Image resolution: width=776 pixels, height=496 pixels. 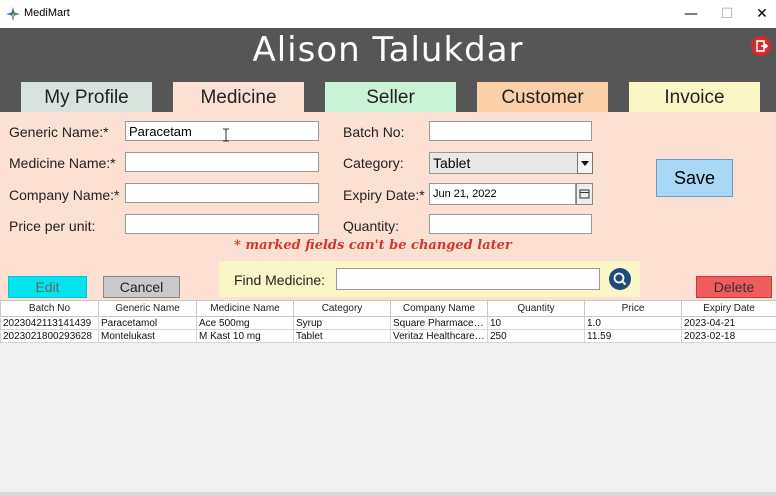 I want to click on table-cell: 2023-04-21, so click(x=728, y=323).